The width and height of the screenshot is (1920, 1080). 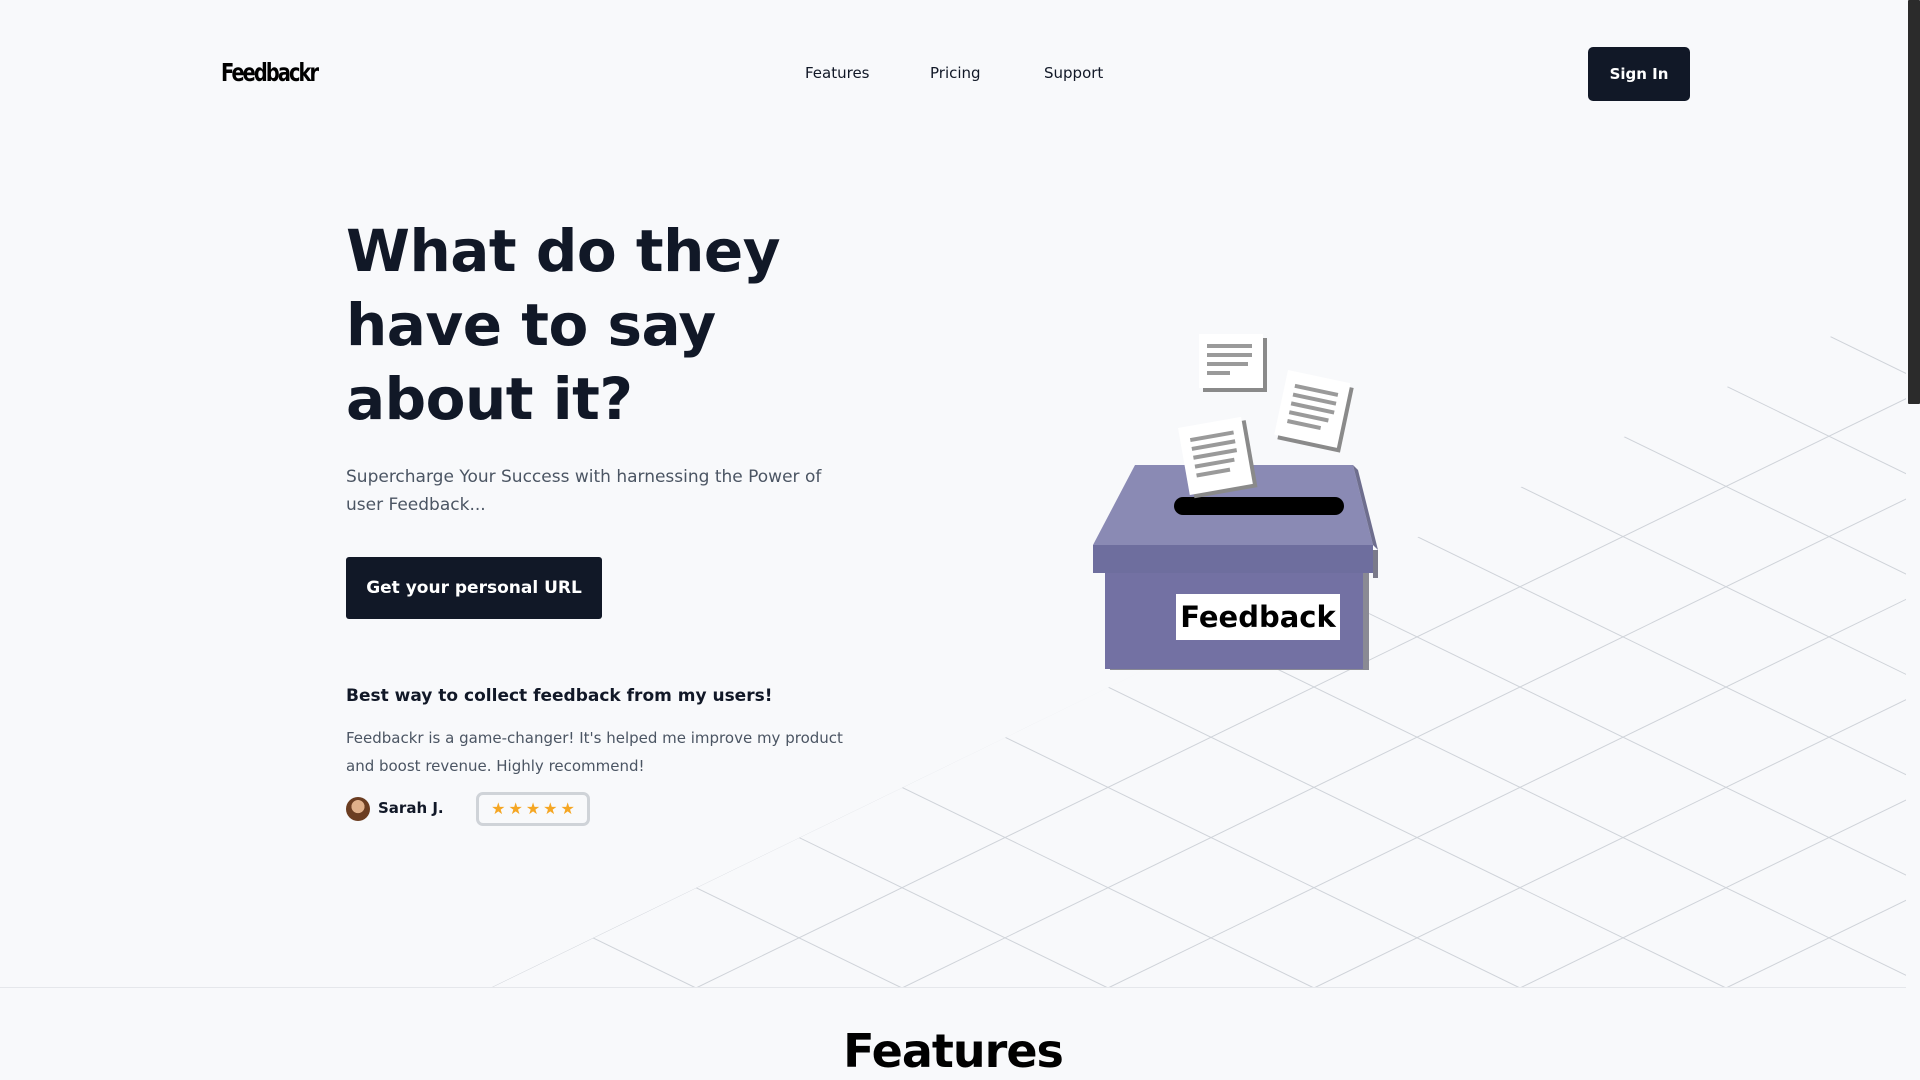 I want to click on features-title: Features, so click(x=953, y=1051).